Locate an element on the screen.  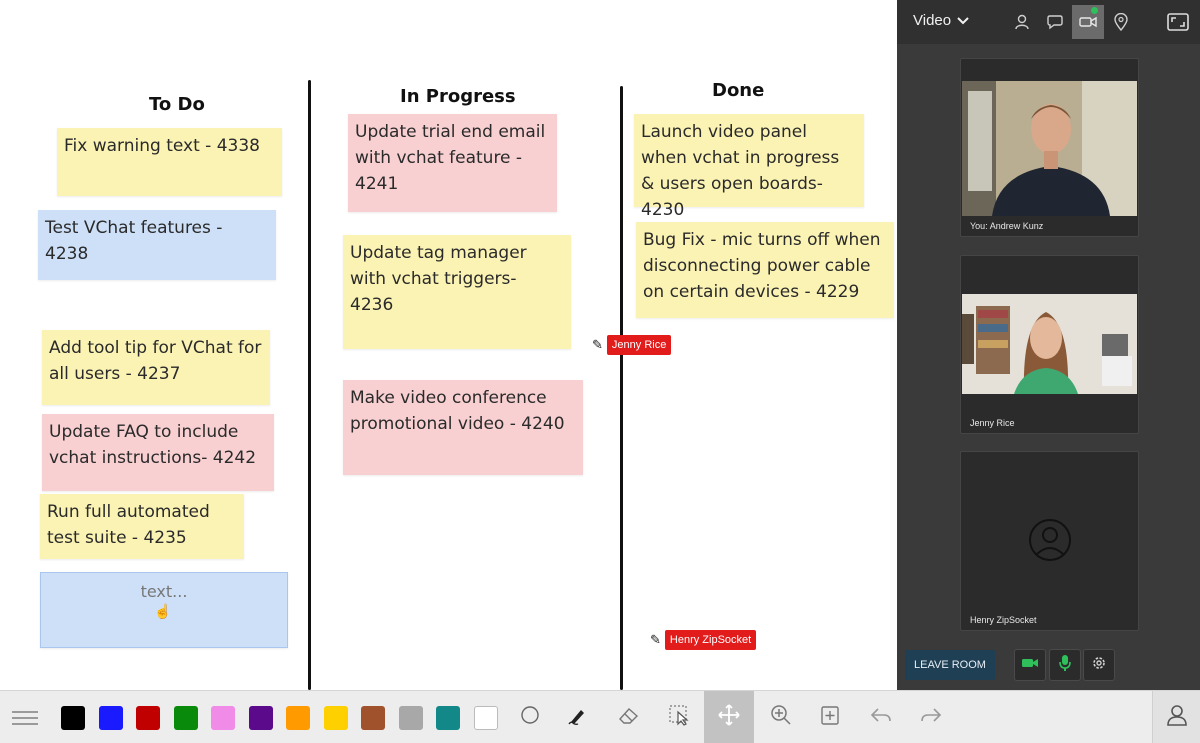
leave-room-button: LEAVE ROOM is located at coordinates (950, 665).